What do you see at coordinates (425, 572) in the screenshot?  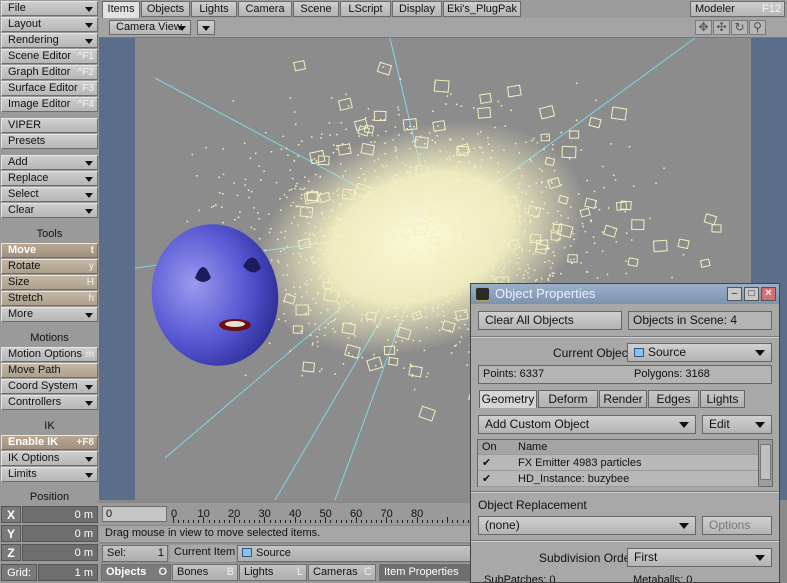 I see `item-properties-button: Item Properties` at bounding box center [425, 572].